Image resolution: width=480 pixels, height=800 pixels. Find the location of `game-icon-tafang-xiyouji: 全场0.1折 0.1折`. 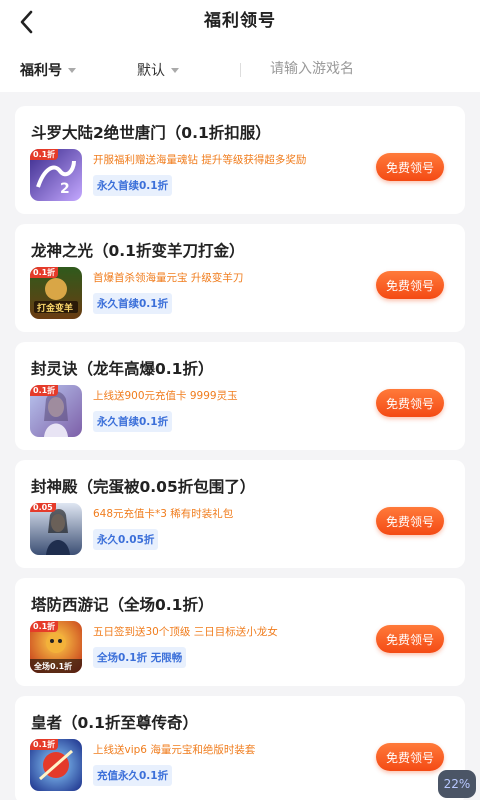

game-icon-tafang-xiyouji: 全场0.1折 0.1折 is located at coordinates (56, 647).